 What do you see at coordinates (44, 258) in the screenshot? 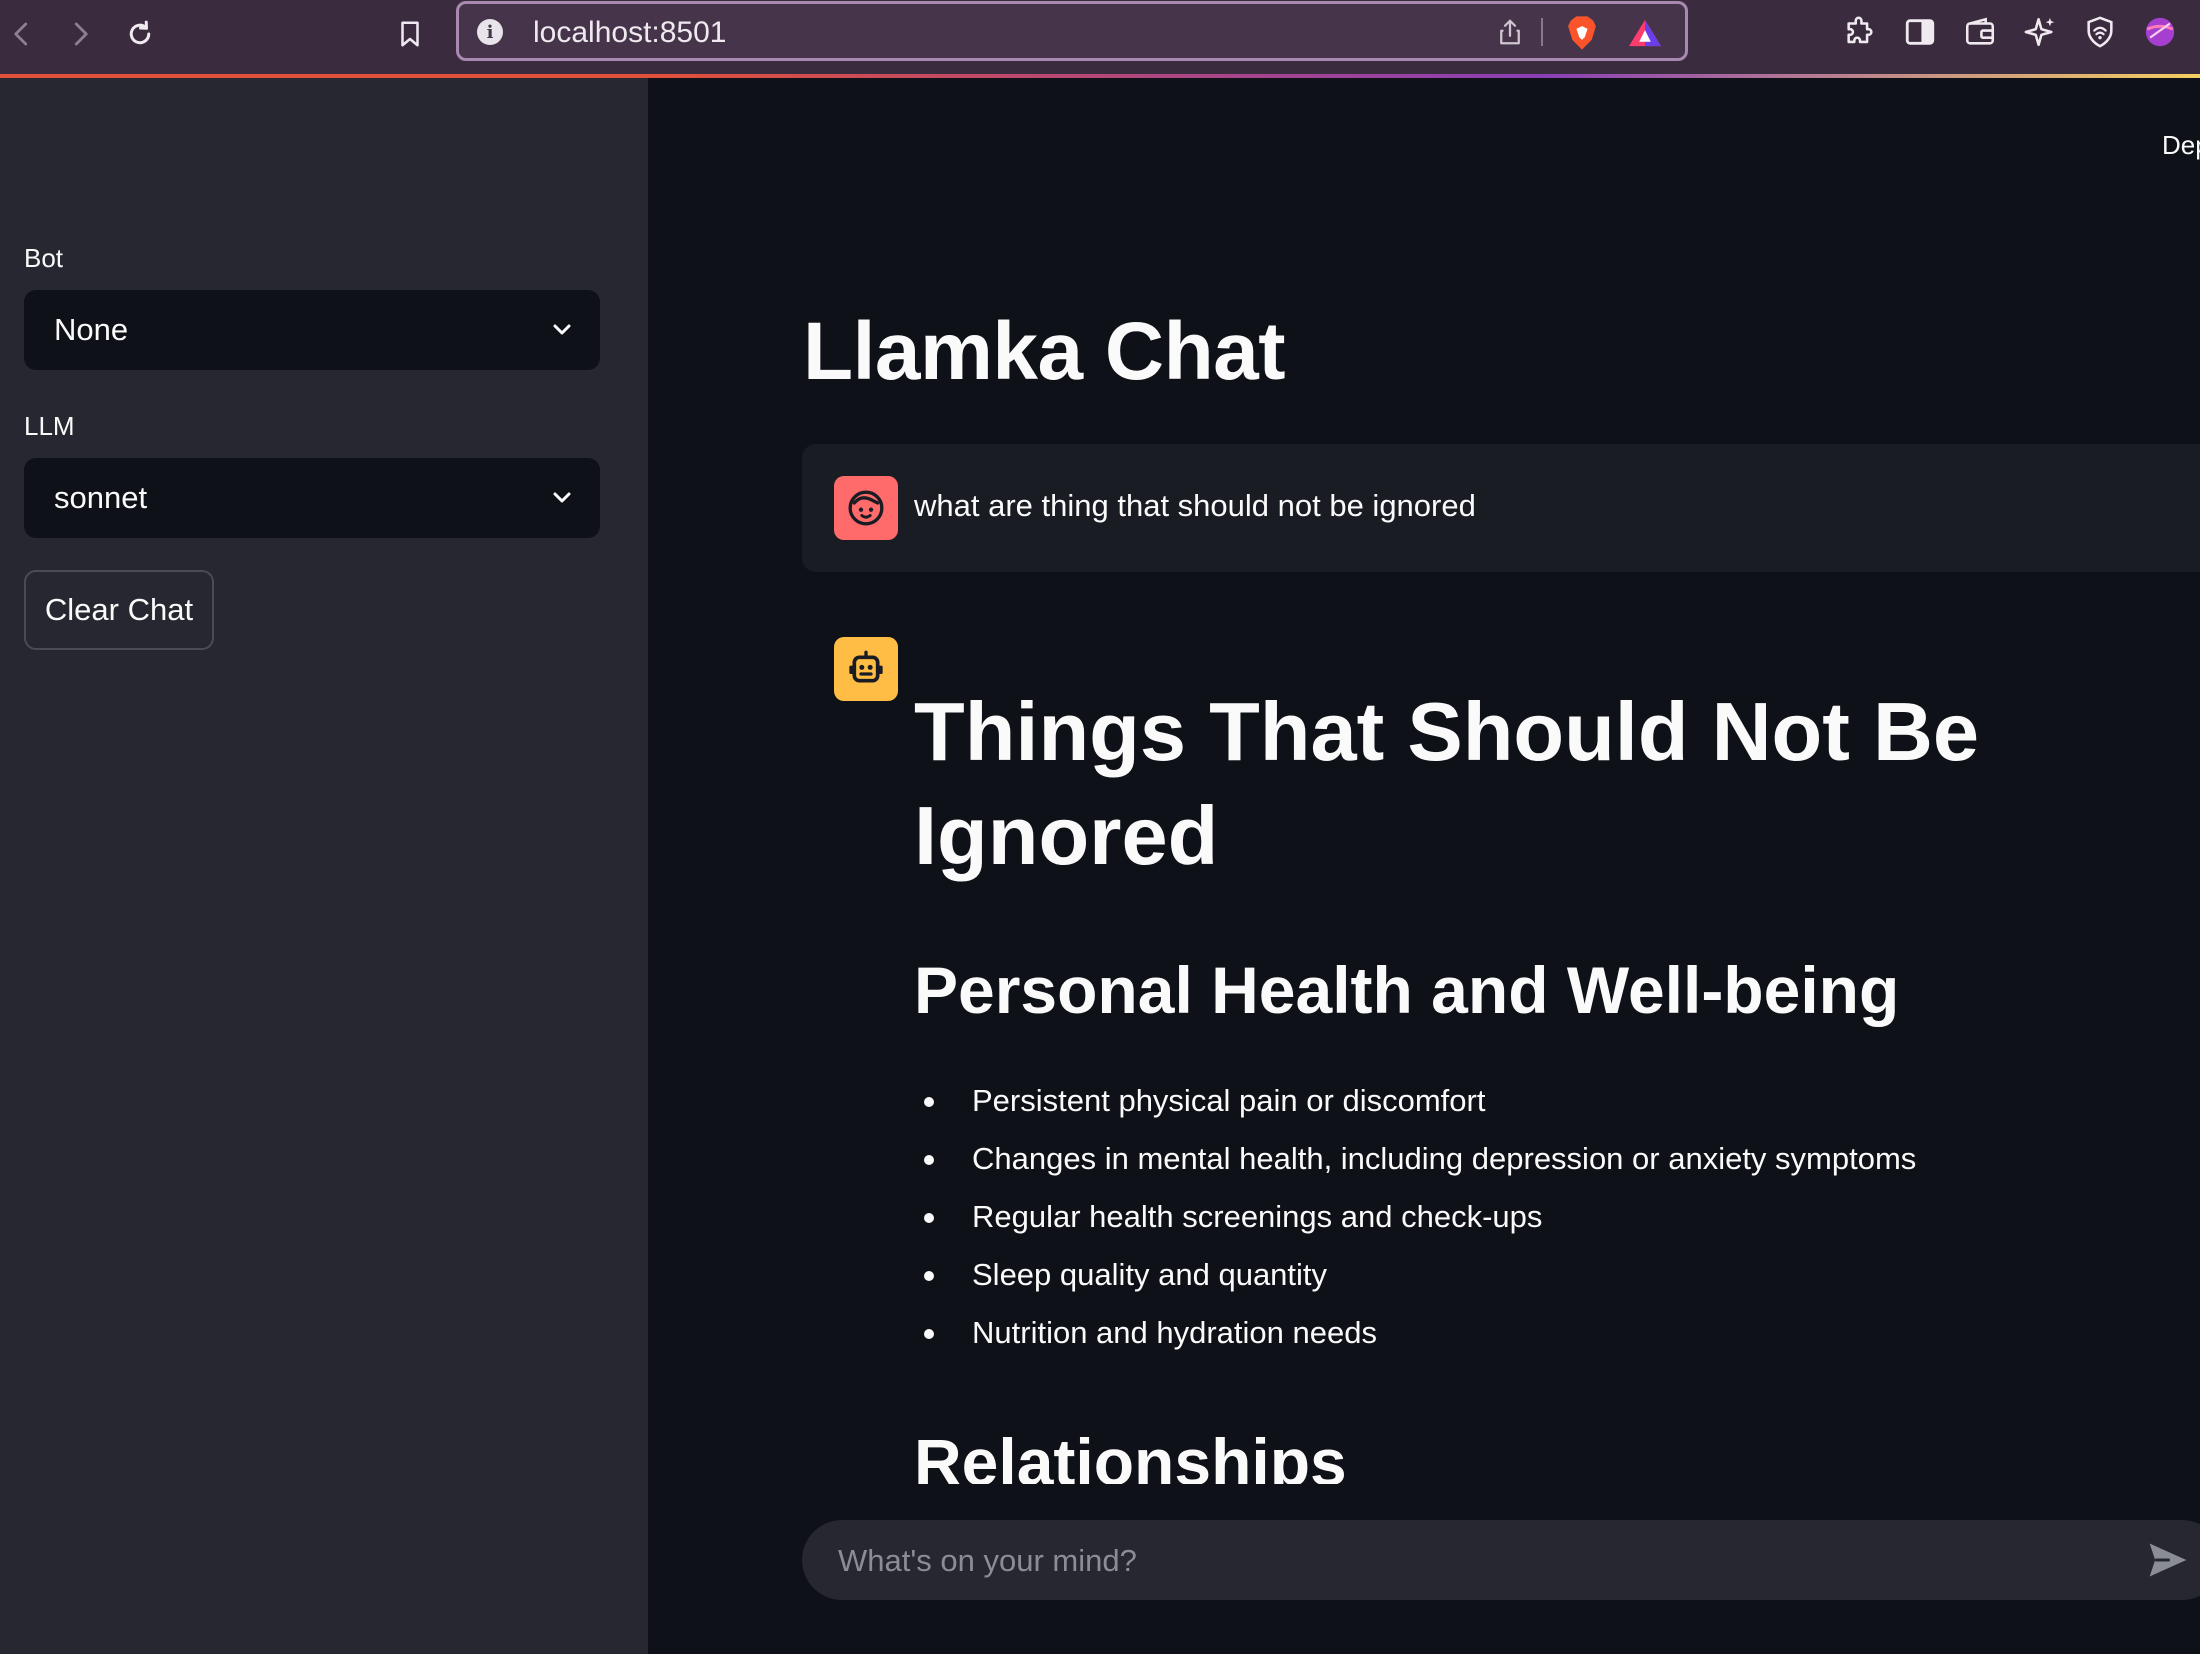
I see `bot-label: Bot` at bounding box center [44, 258].